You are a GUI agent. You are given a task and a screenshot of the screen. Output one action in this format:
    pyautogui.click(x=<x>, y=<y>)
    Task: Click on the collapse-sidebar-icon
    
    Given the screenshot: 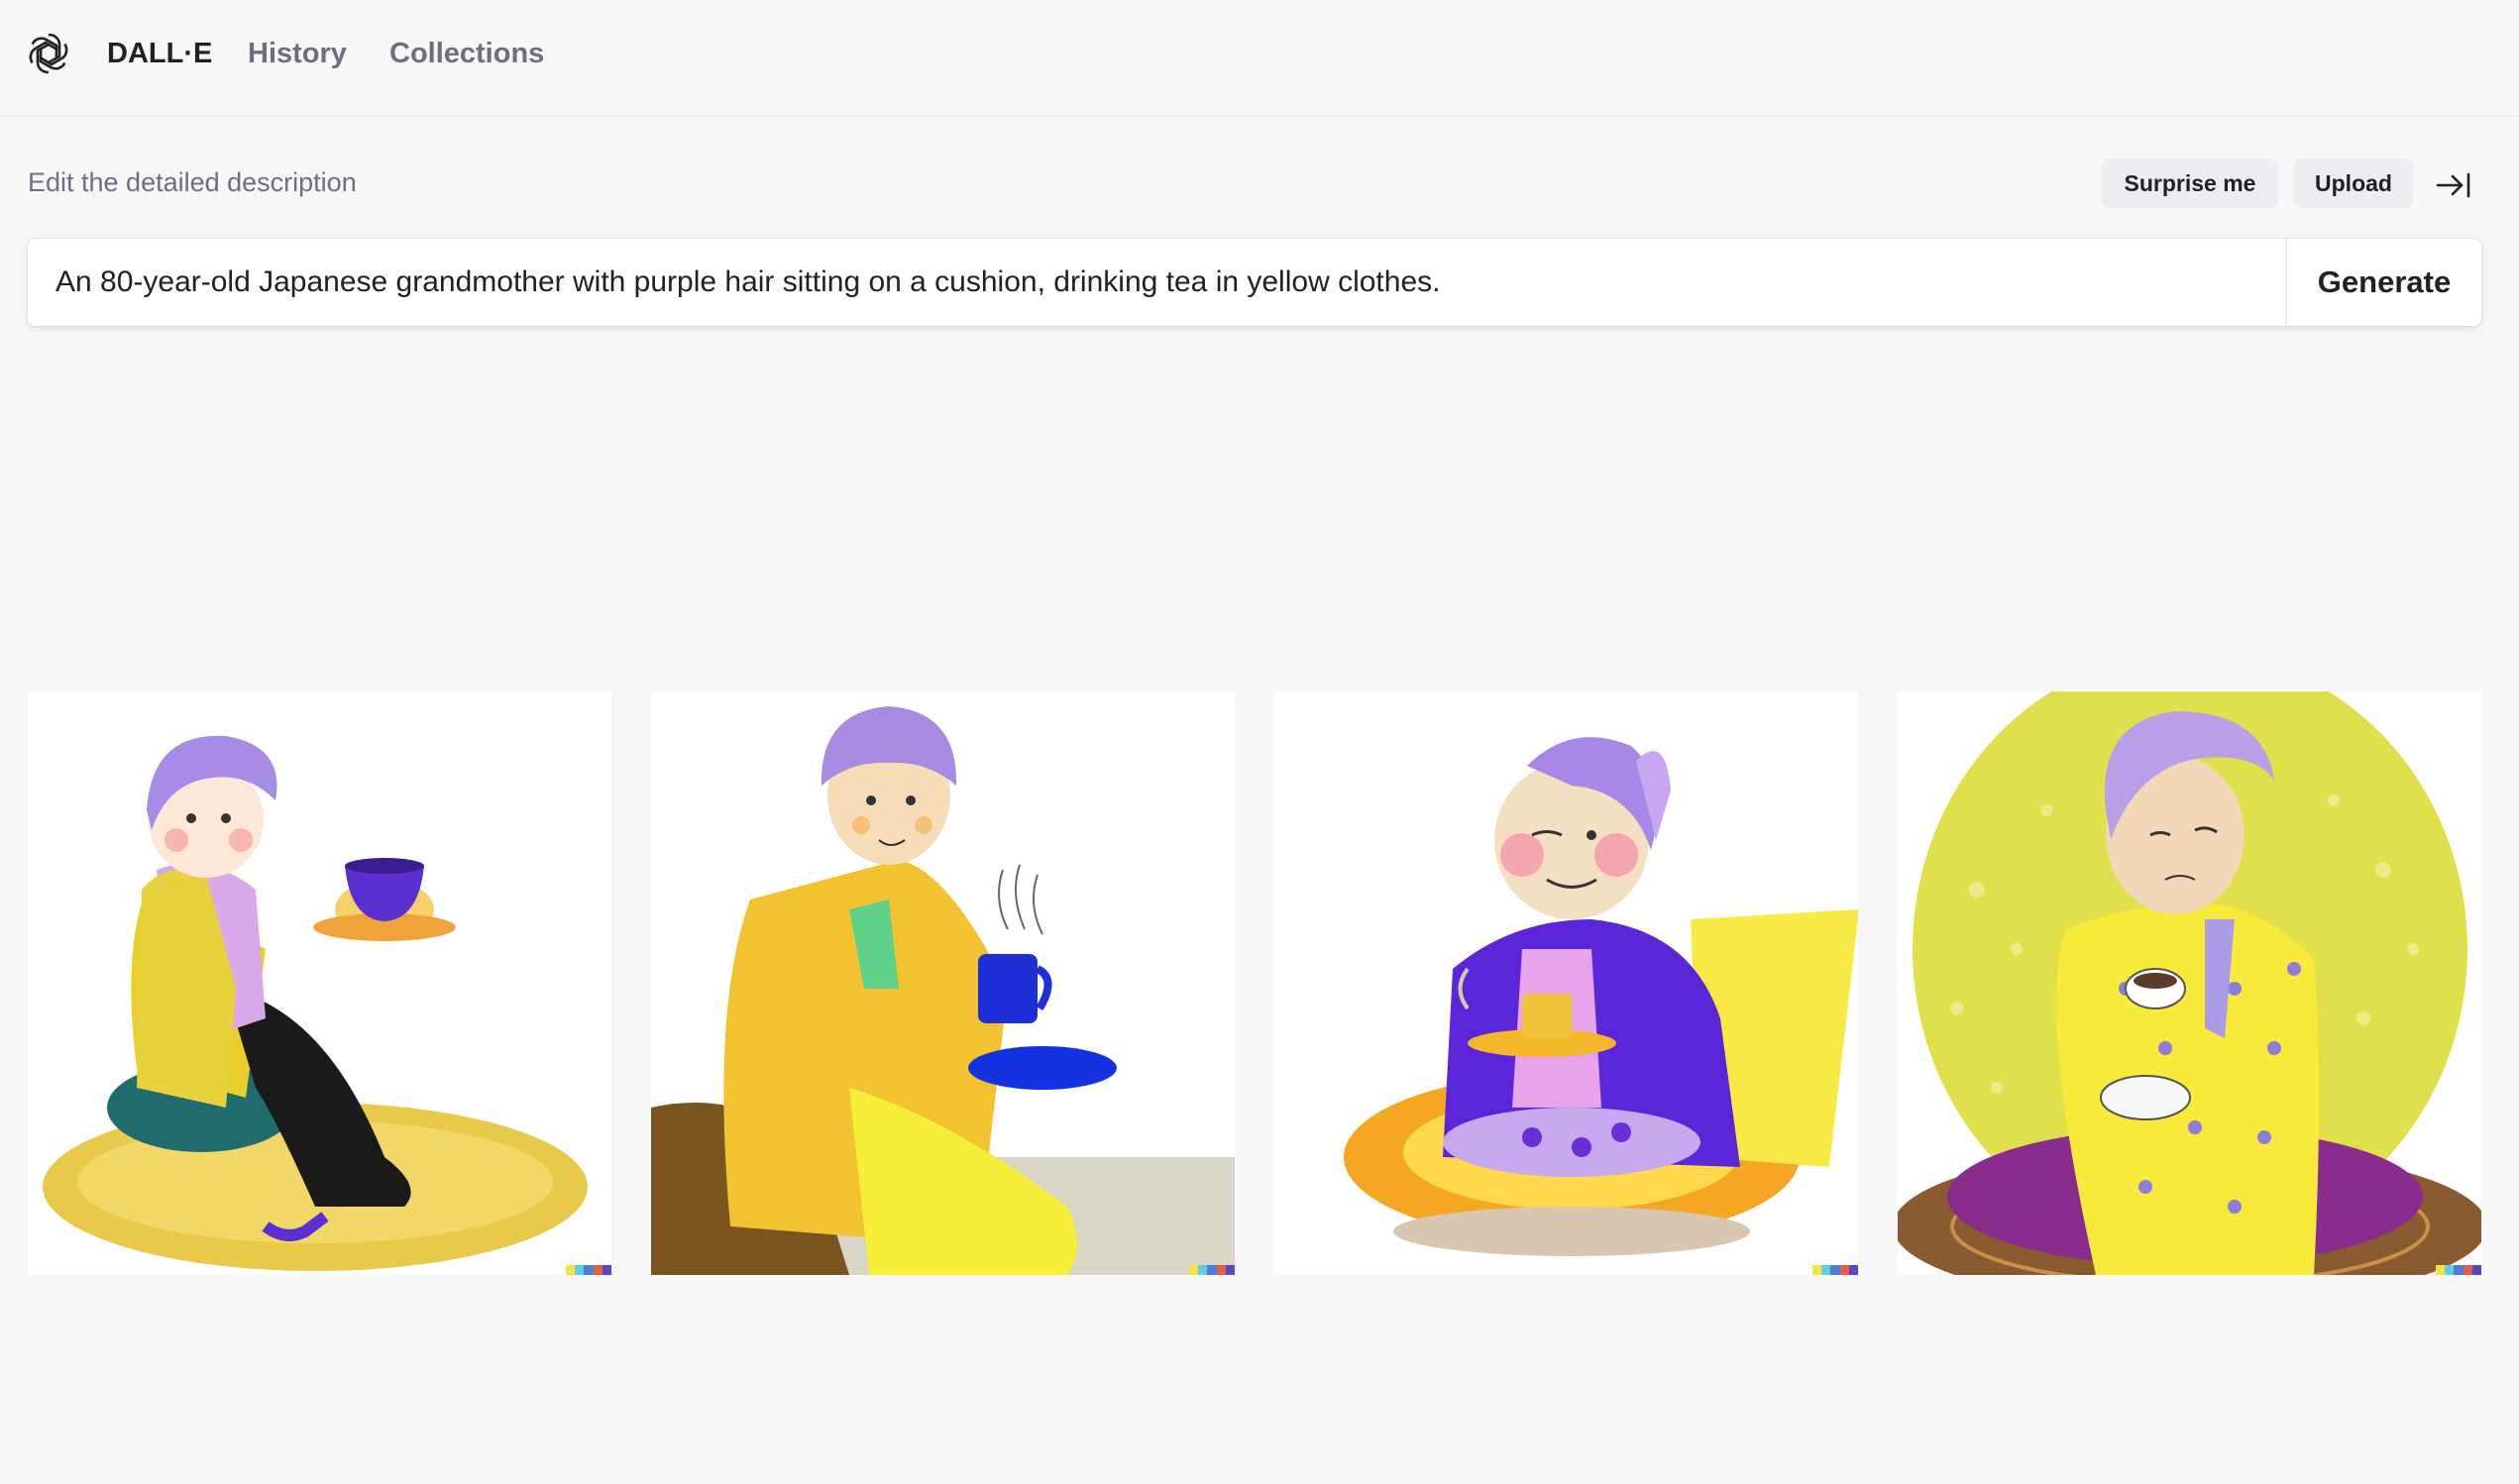 What is the action you would take?
    pyautogui.click(x=2453, y=185)
    